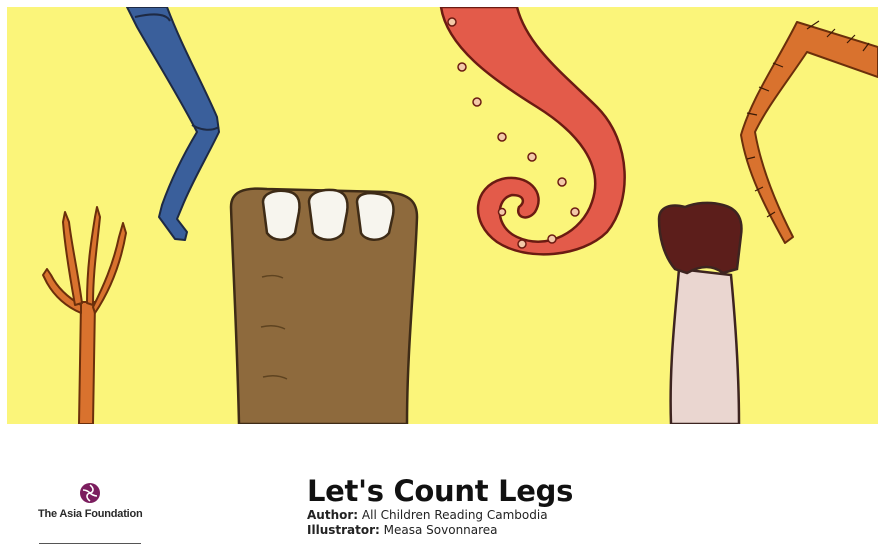 The image size is (883, 556). I want to click on publisher-logo: The Asia Foundation, so click(90, 501).